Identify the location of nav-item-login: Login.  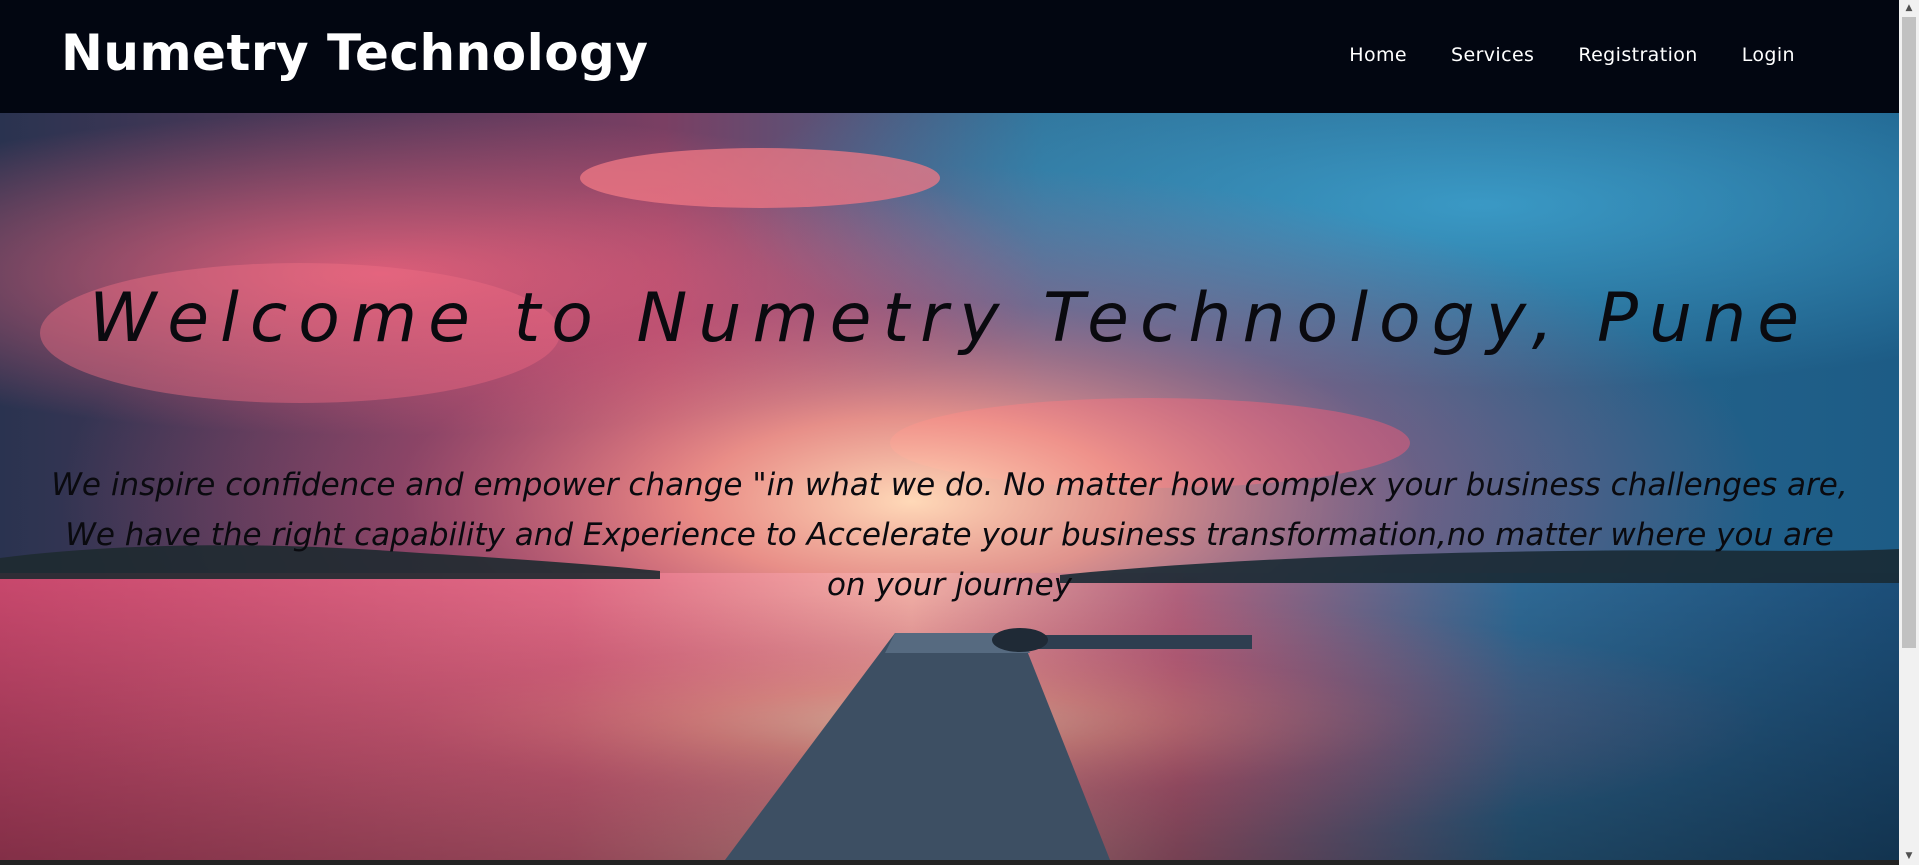
(1768, 55).